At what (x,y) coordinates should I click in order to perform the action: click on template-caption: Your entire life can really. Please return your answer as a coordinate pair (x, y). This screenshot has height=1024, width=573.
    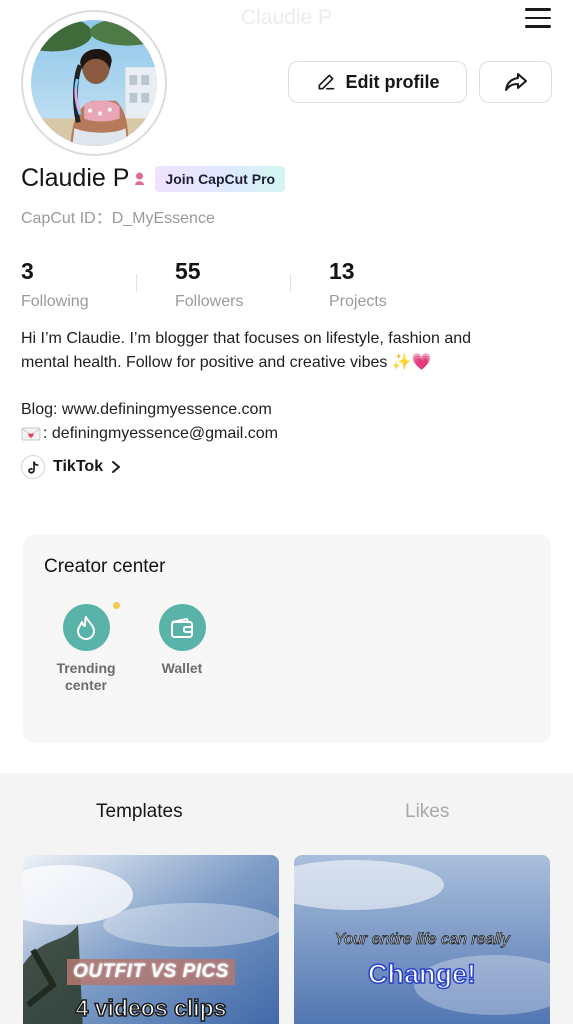
    Looking at the image, I should click on (422, 940).